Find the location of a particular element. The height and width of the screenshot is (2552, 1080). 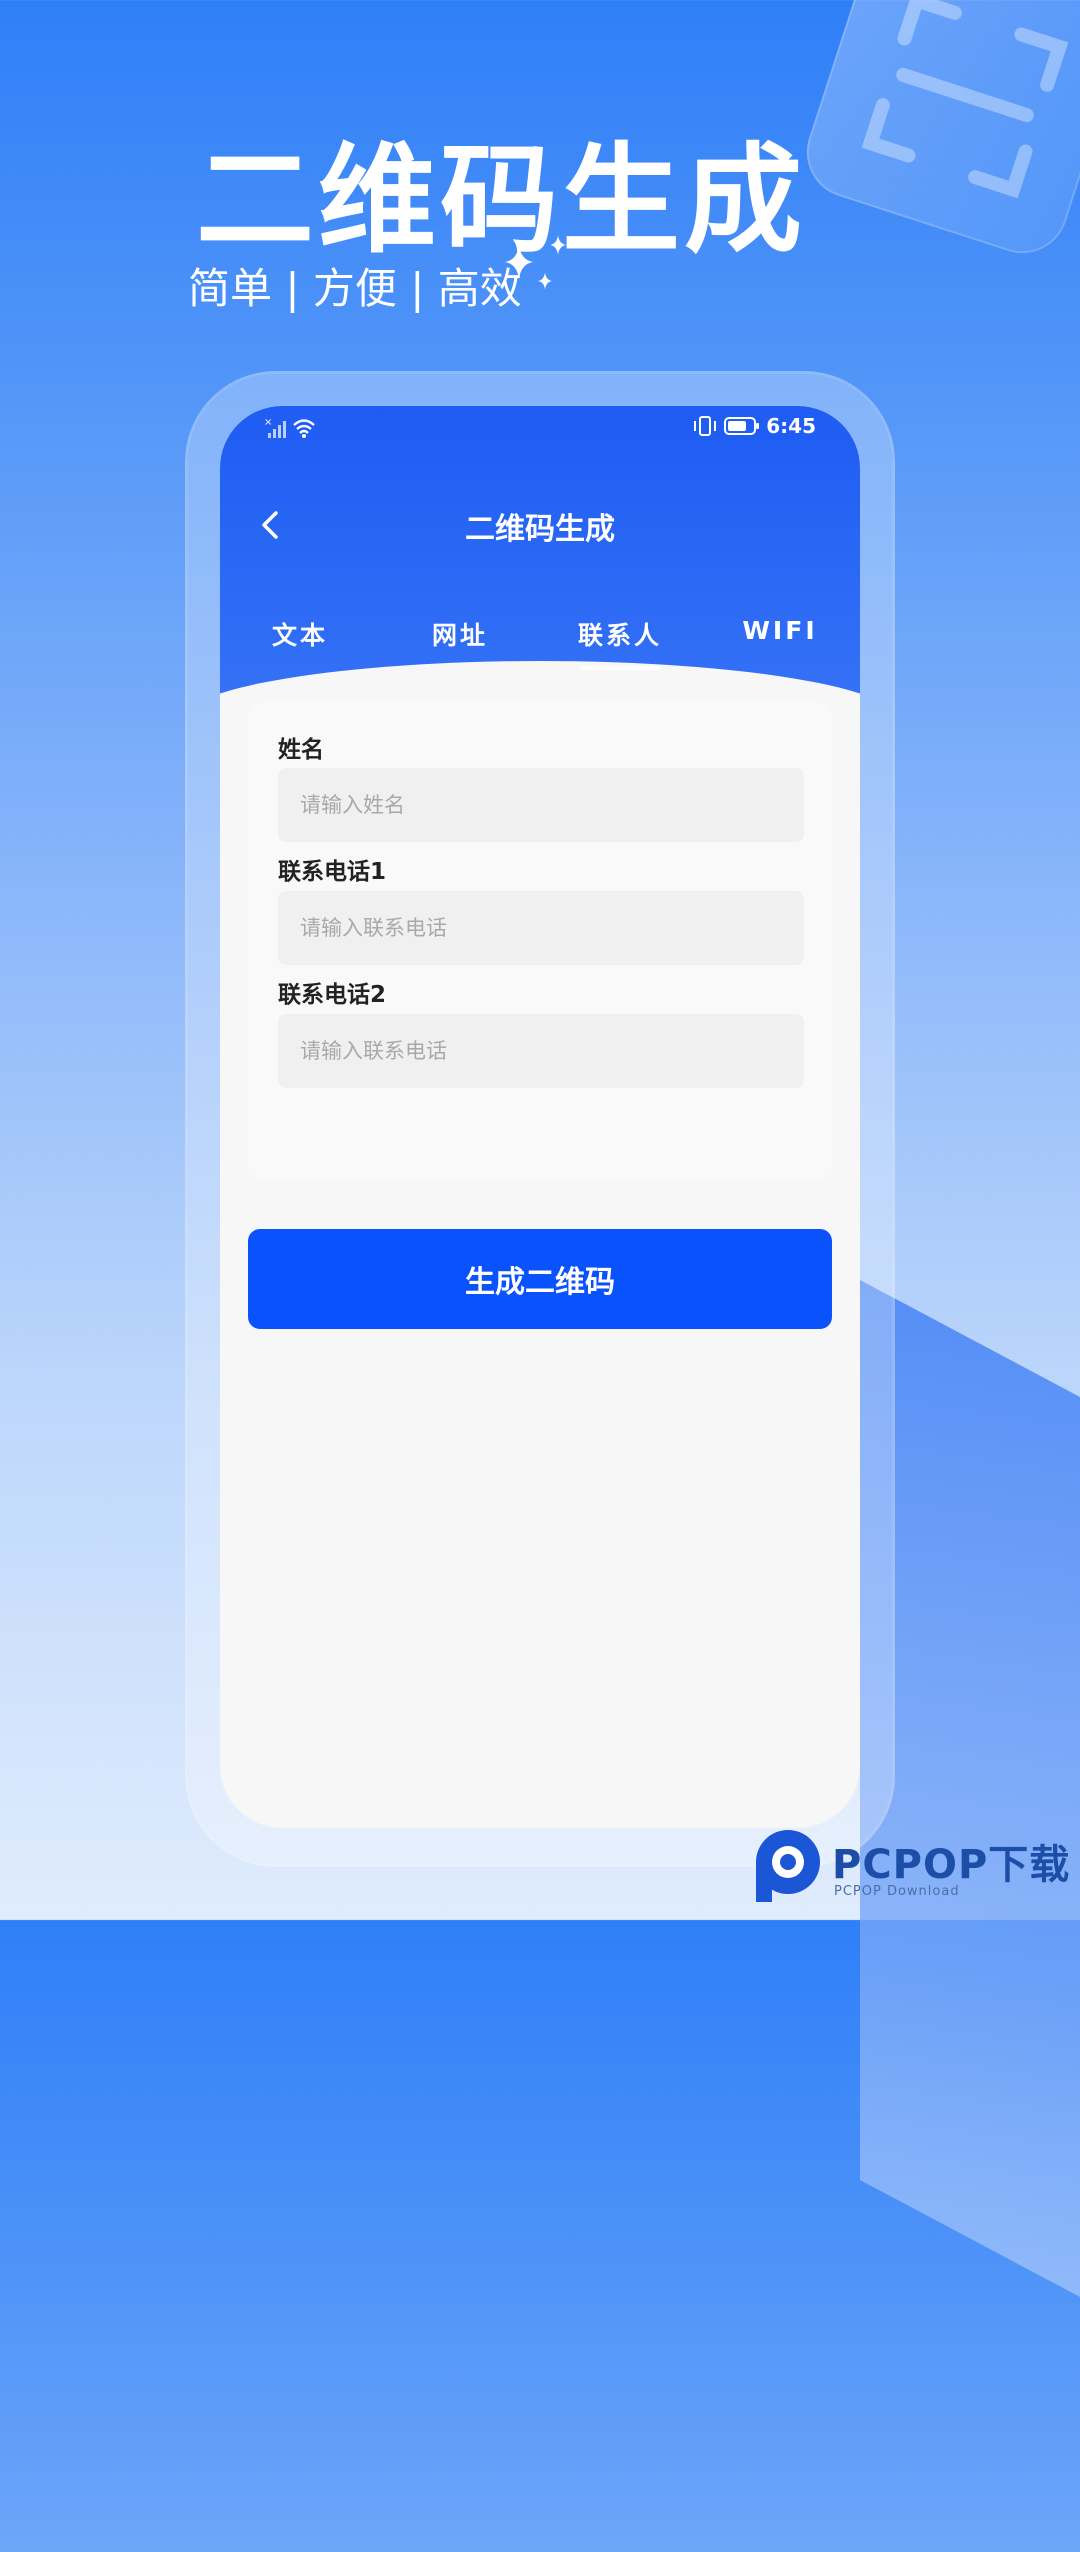

status-right: 6:45 is located at coordinates (754, 426).